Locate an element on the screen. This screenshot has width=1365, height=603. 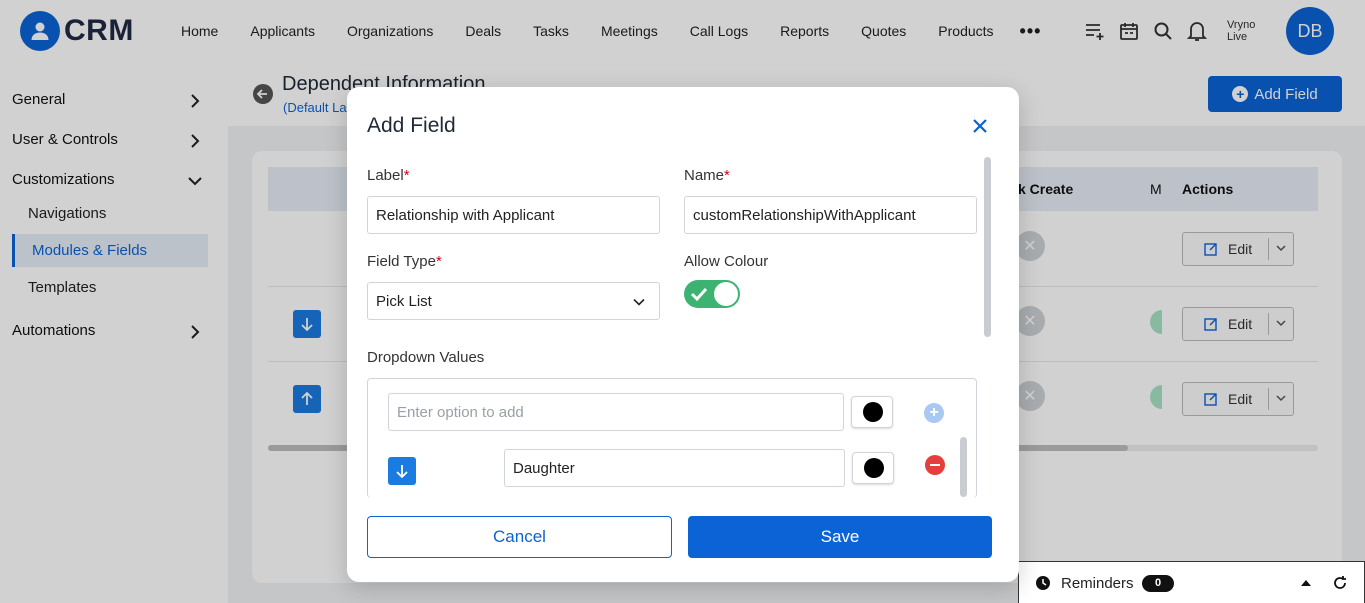
dropdown-values-label: Dropdown Values is located at coordinates (426, 357).